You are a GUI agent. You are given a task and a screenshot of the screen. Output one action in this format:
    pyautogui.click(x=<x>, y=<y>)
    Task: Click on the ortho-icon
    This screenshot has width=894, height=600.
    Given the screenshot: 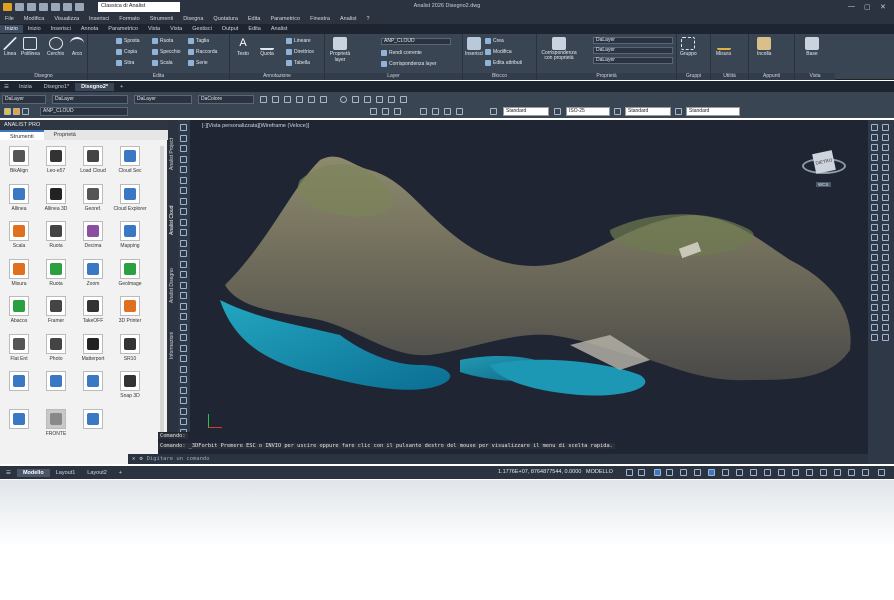 What is the action you would take?
    pyautogui.click(x=657, y=472)
    